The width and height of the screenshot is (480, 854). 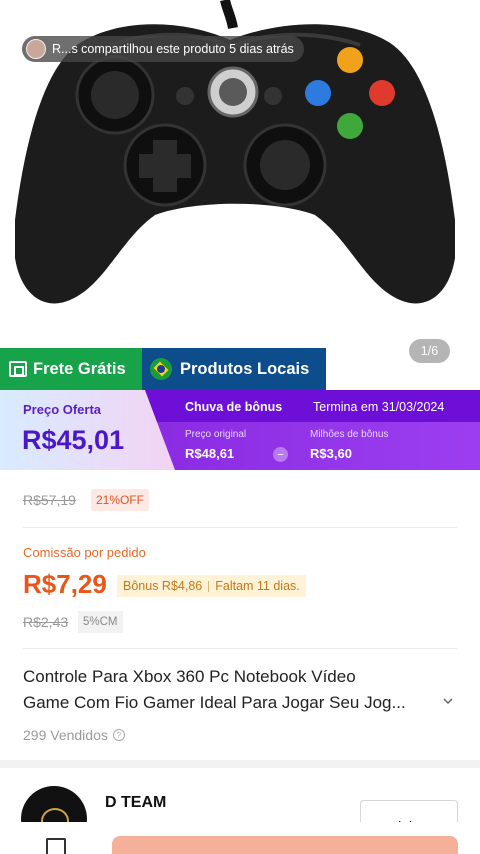 What do you see at coordinates (100, 622) in the screenshot?
I see `commission-rate-badge: 5%CM` at bounding box center [100, 622].